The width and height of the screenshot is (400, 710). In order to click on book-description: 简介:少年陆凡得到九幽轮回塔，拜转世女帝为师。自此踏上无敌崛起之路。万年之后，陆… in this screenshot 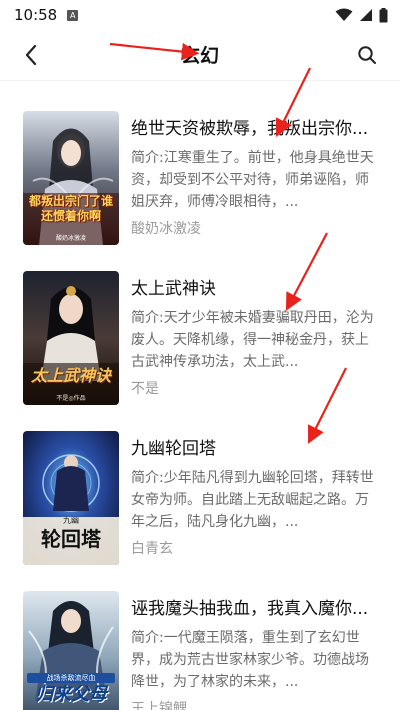, I will do `click(252, 500)`.